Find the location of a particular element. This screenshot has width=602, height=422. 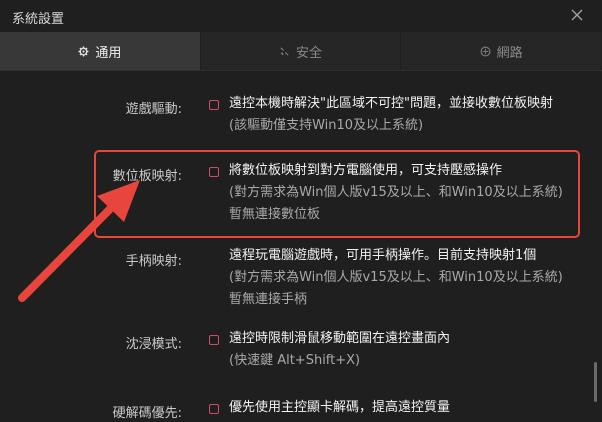

immersive-mode-checkbox is located at coordinates (214, 340).